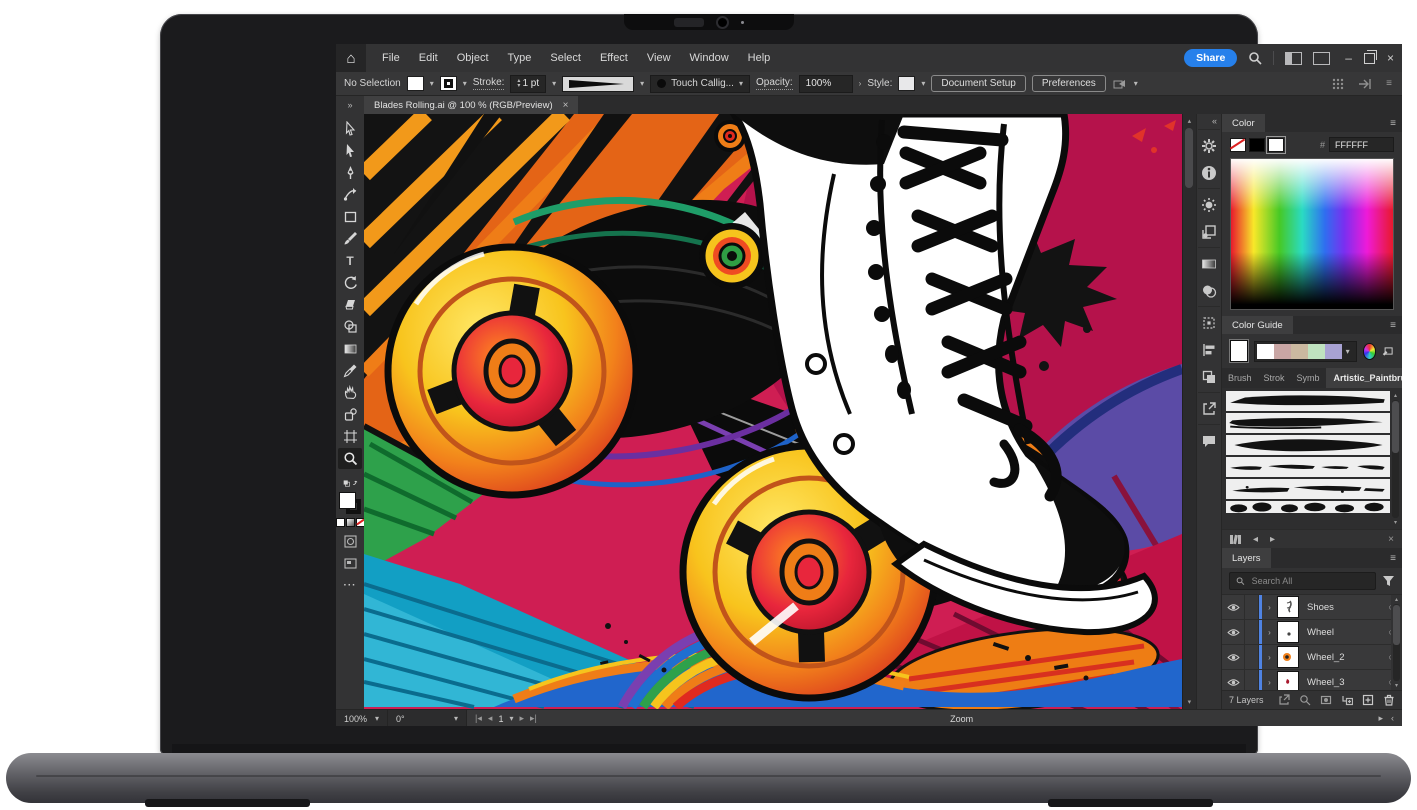 The height and width of the screenshot is (810, 1417). Describe the element at coordinates (533, 718) in the screenshot. I see `last-artboard-icon: ▸|` at that location.